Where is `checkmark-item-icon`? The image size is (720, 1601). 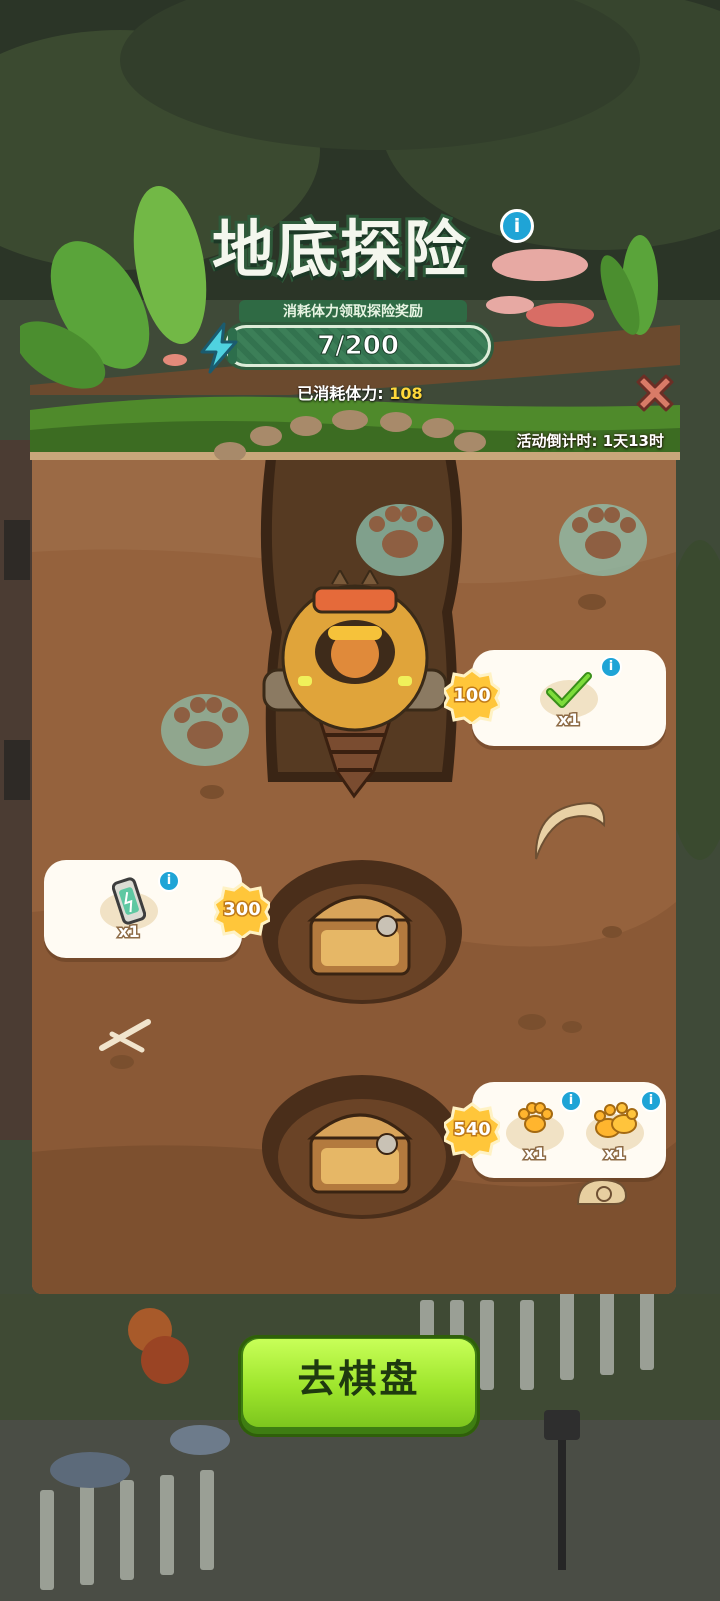
checkmark-item-icon is located at coordinates (569, 690).